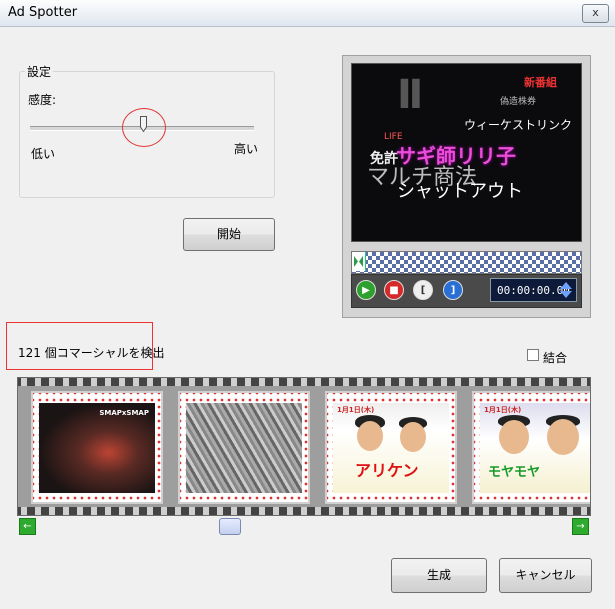 The image size is (615, 609). I want to click on preview-timeline, so click(466, 262).